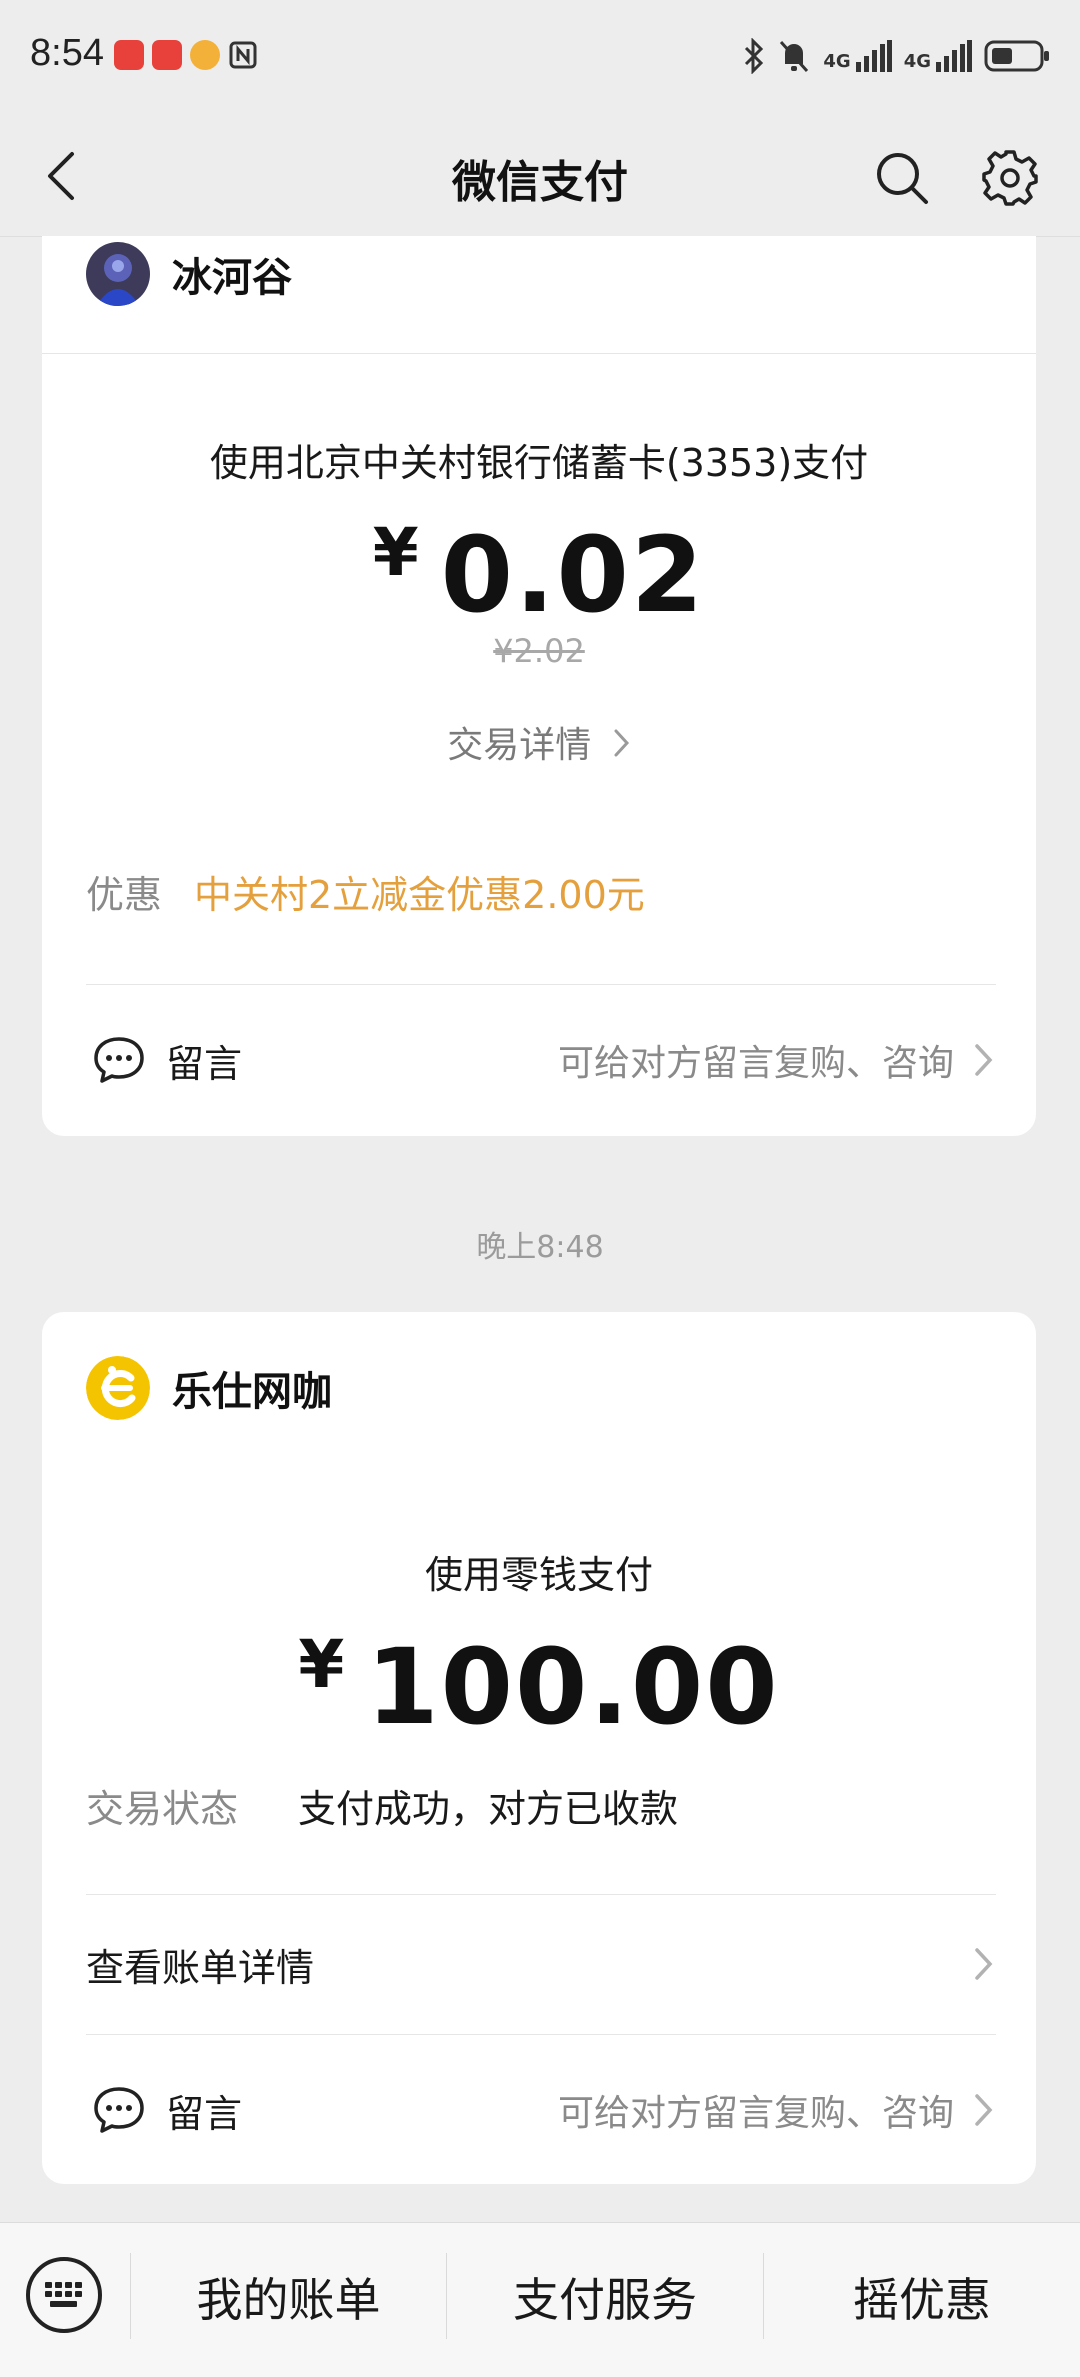 Image resolution: width=1080 pixels, height=2377 pixels. What do you see at coordinates (539, 463) in the screenshot?
I see `payment-method: 使用北京中关村银行储蓄卡(3353)支付` at bounding box center [539, 463].